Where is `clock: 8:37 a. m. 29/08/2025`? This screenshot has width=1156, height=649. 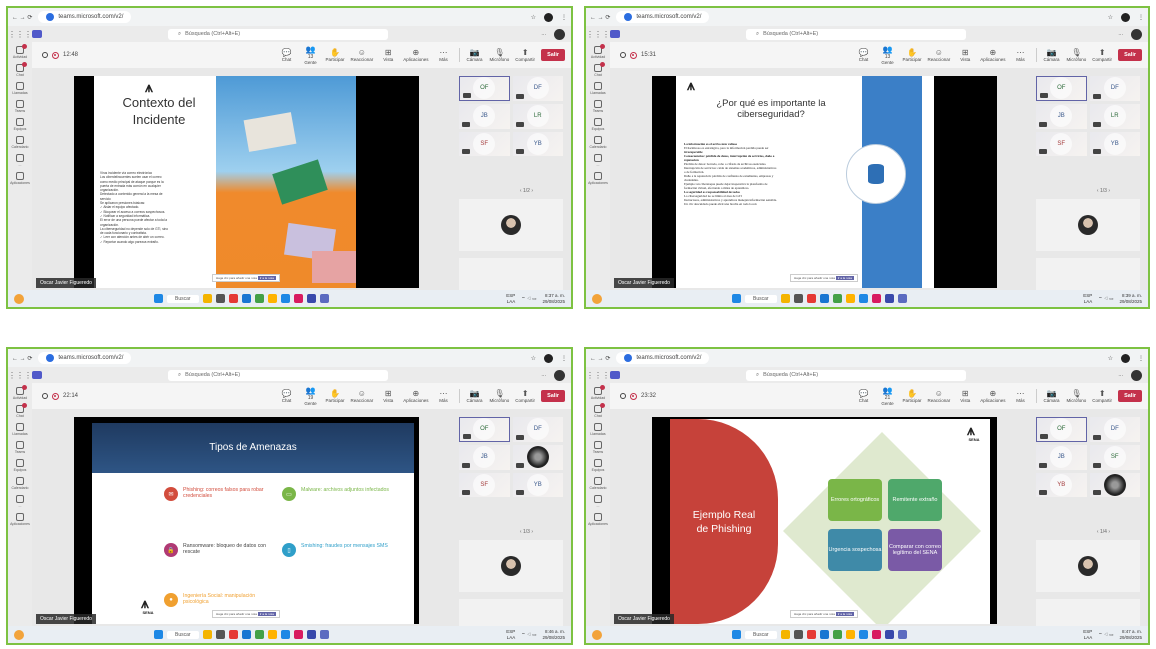 clock: 8:37 a. m. 29/08/2025 is located at coordinates (553, 299).